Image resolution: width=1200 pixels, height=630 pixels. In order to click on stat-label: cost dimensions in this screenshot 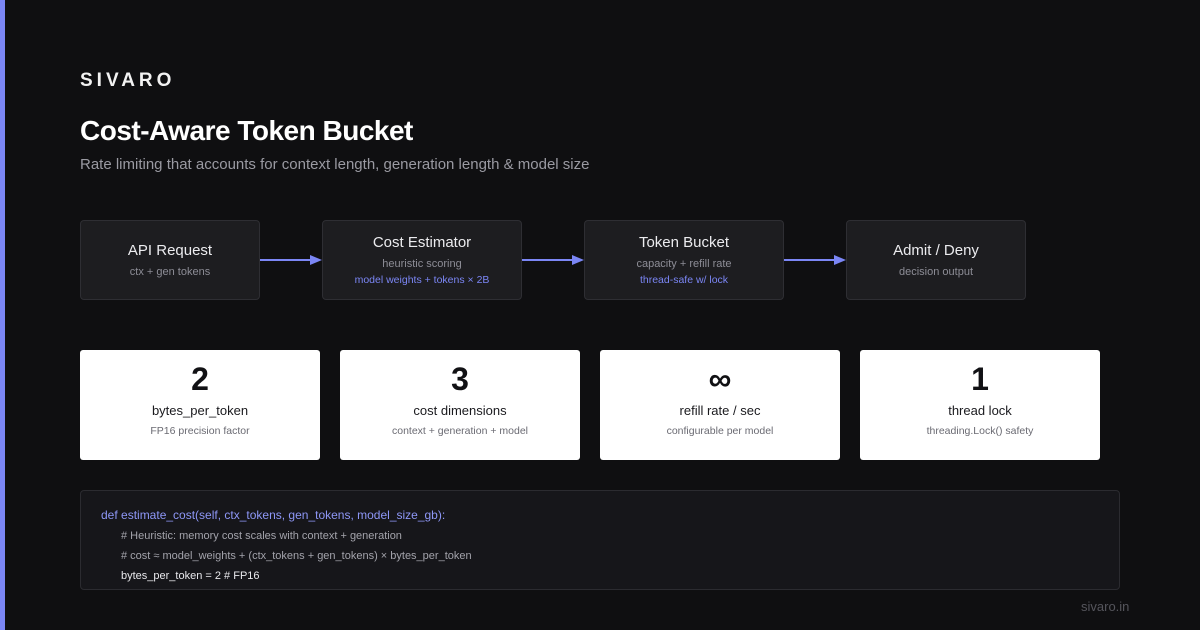, I will do `click(460, 410)`.